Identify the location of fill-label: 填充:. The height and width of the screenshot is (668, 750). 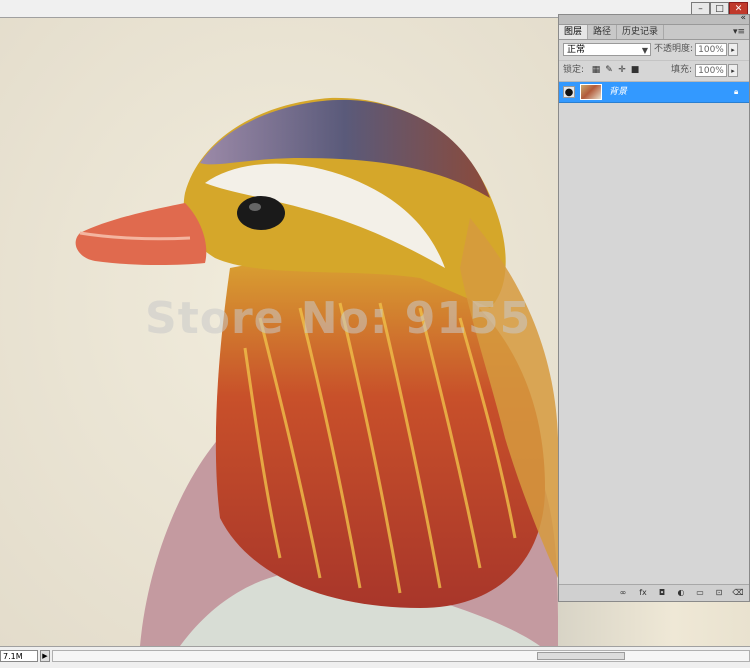
(682, 70).